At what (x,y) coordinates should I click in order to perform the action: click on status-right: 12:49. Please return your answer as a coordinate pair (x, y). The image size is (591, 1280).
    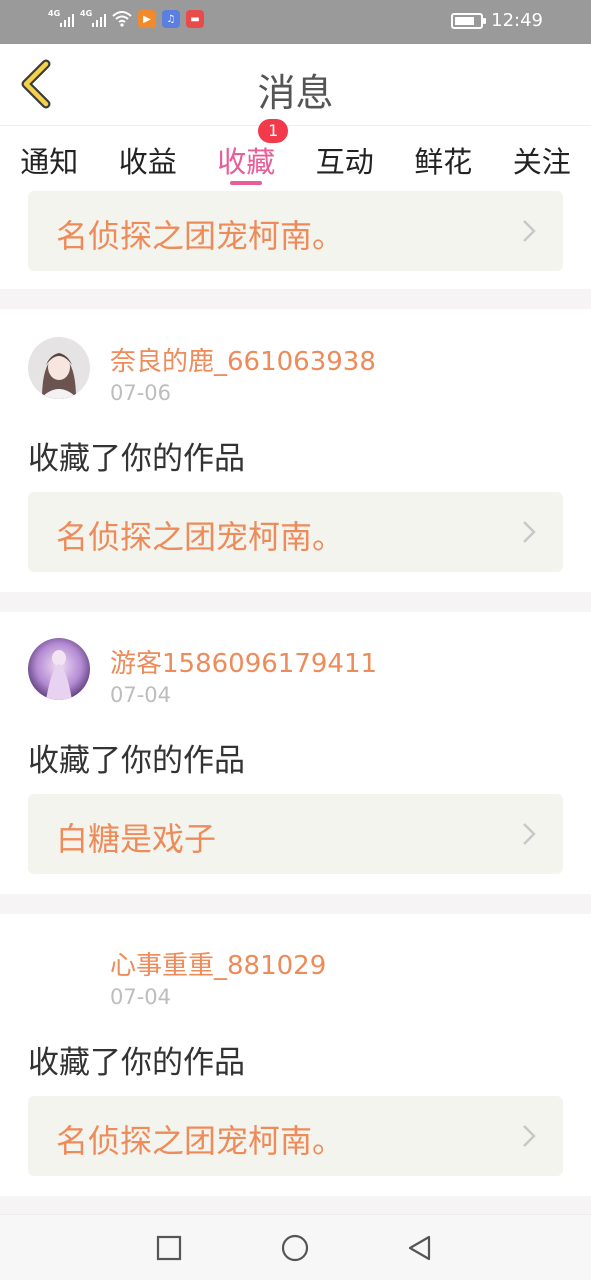
    Looking at the image, I should click on (497, 20).